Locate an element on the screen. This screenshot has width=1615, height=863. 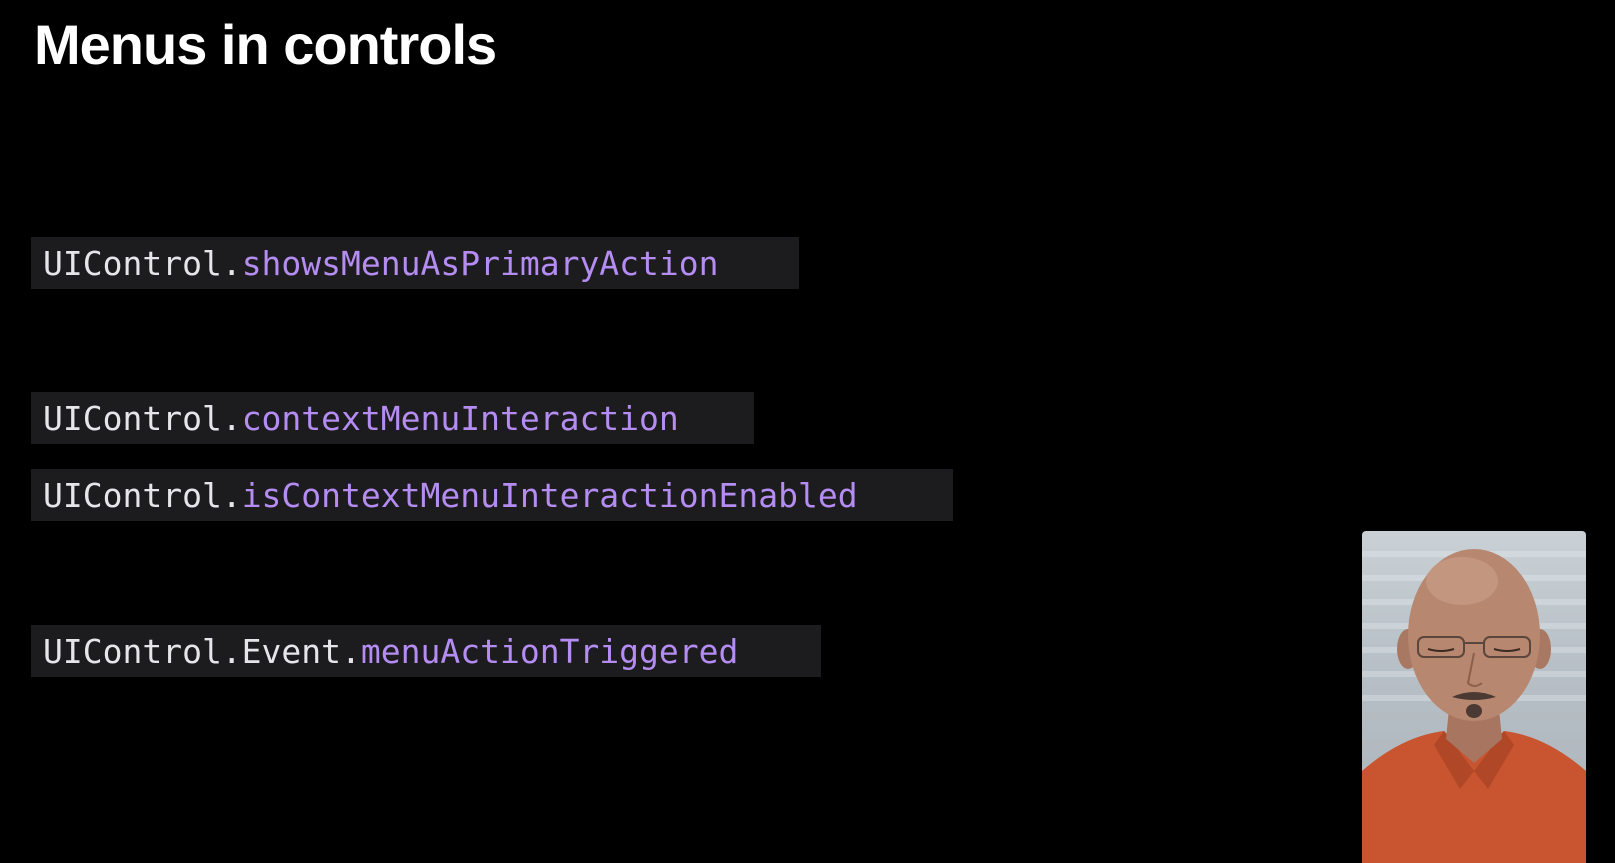
code-prefix: UIControl.Event. is located at coordinates (202, 651).